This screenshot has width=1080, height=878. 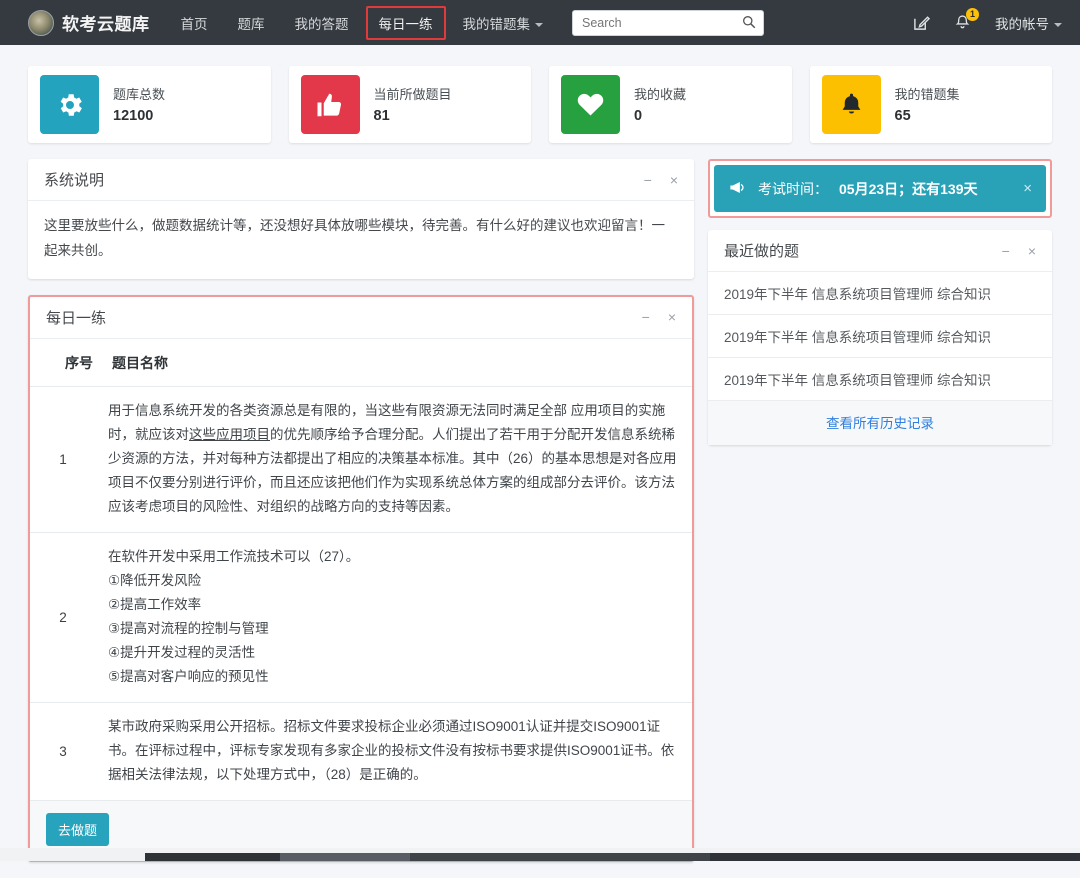 I want to click on stat-card-favorites: 我的收藏 0, so click(x=670, y=104).